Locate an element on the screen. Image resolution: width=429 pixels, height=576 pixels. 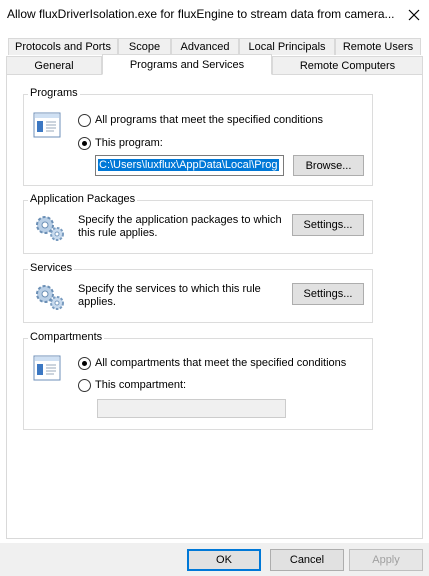
this-compartment-radio is located at coordinates (84, 385).